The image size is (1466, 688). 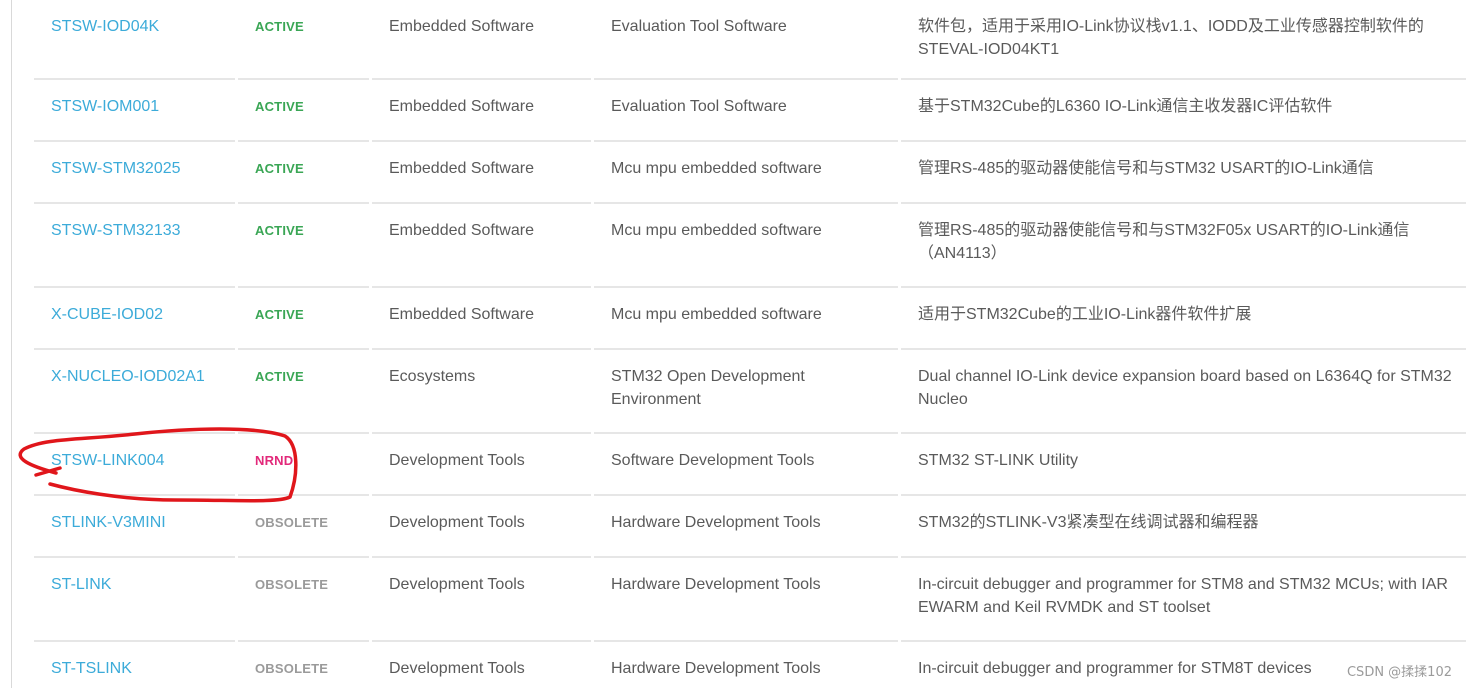 I want to click on part-number-link: ST-LINK, so click(x=81, y=584).